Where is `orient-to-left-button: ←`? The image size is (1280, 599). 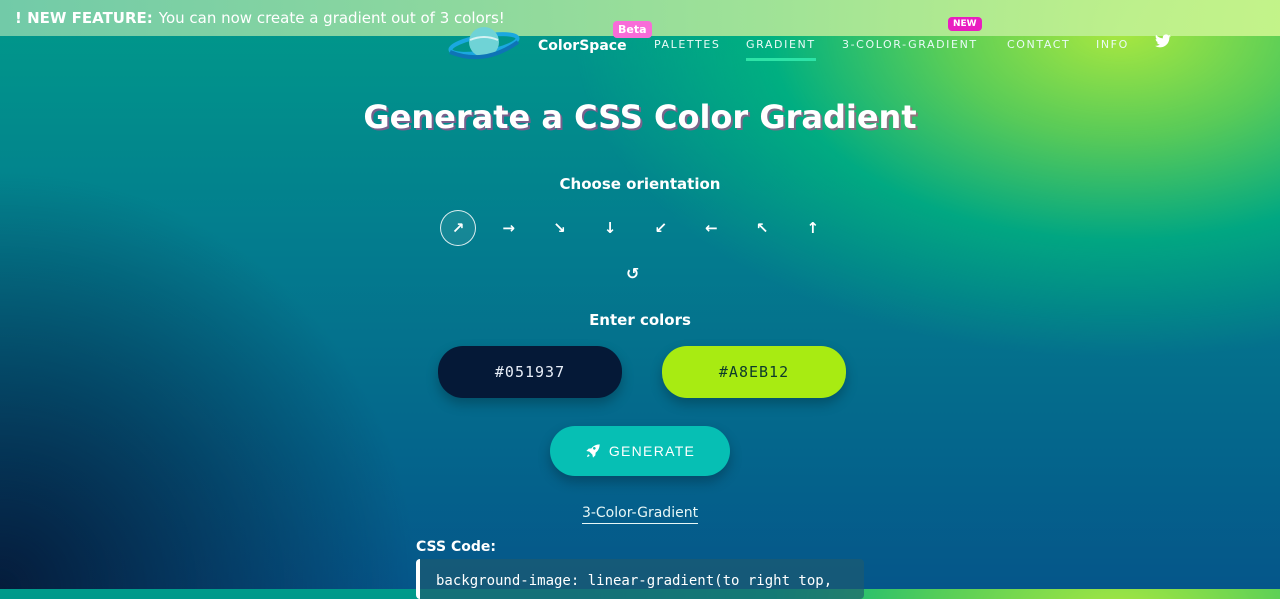 orient-to-left-button: ← is located at coordinates (711, 228).